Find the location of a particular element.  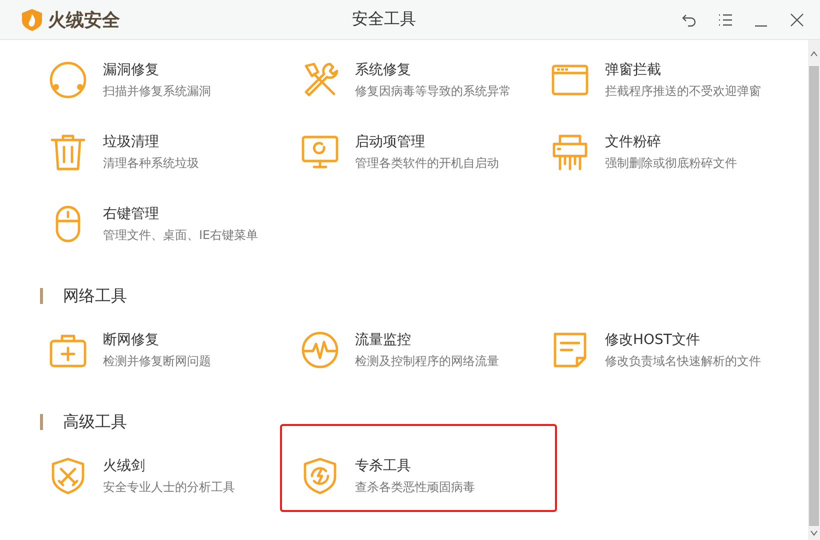

tool-name: 右键管理 is located at coordinates (180, 213).